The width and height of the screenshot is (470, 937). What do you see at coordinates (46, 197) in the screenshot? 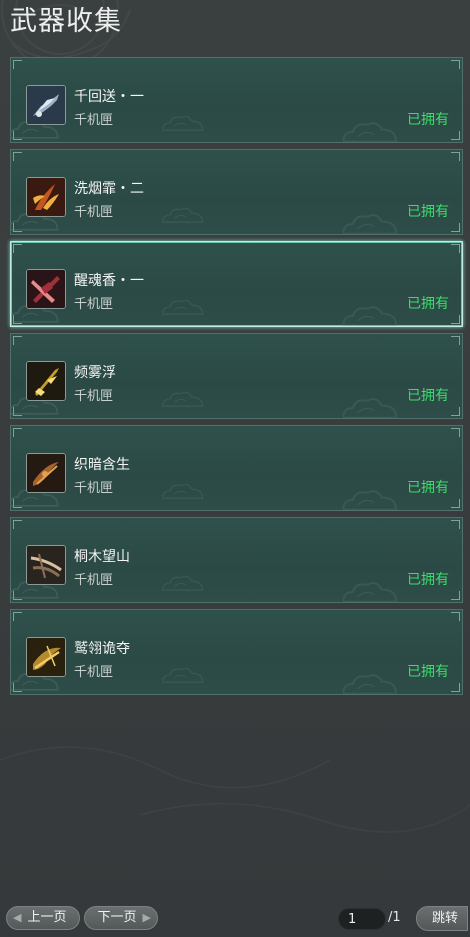
I see `weapon-flame-claw-icon` at bounding box center [46, 197].